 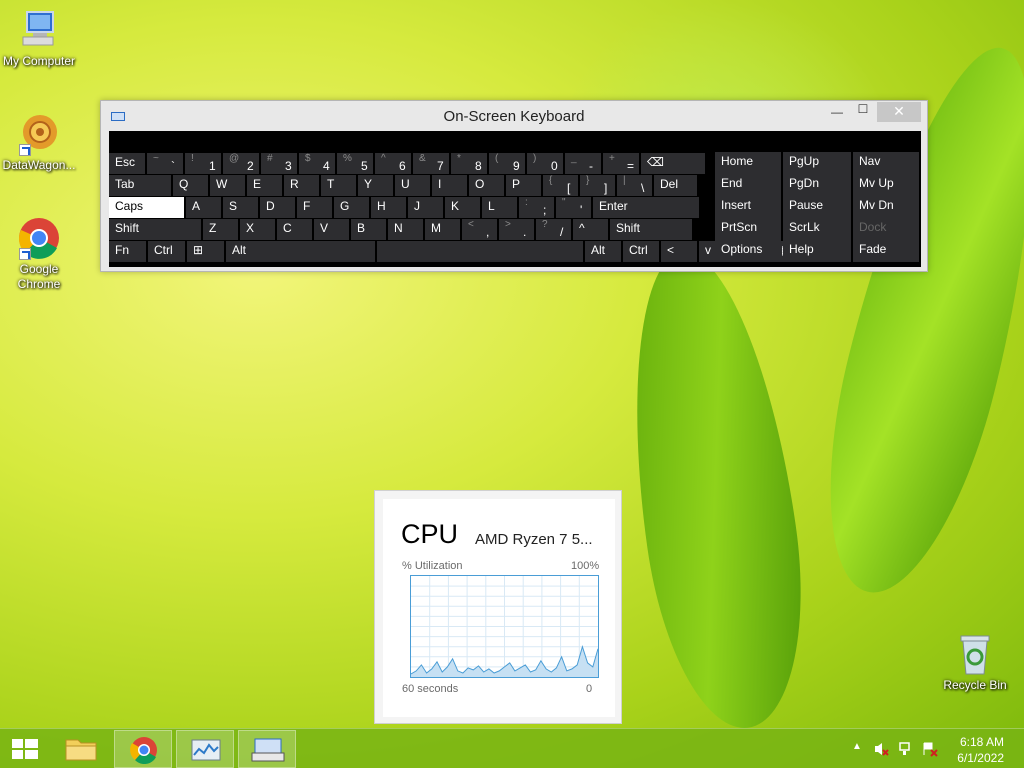 I want to click on key-j: J, so click(x=425, y=207).